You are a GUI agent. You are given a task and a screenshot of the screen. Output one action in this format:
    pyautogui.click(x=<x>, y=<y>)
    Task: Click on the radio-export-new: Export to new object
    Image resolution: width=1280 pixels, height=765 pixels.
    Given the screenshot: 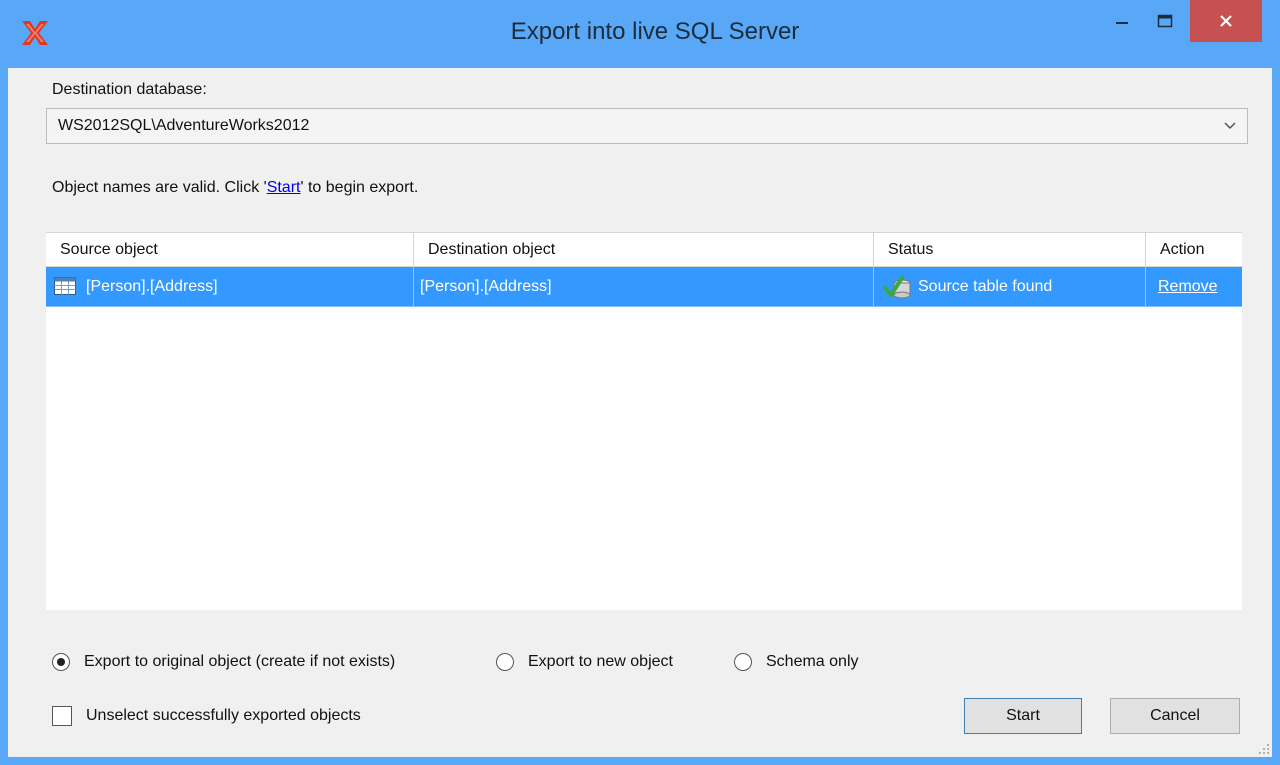 What is the action you would take?
    pyautogui.click(x=584, y=662)
    